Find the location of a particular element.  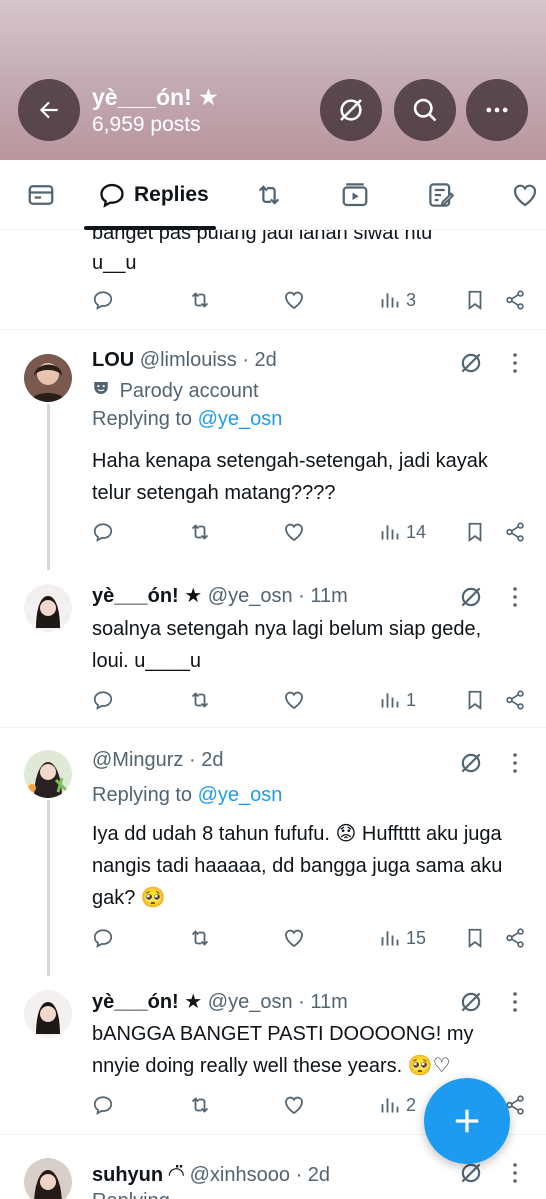

views-count: 15 is located at coordinates (416, 937).